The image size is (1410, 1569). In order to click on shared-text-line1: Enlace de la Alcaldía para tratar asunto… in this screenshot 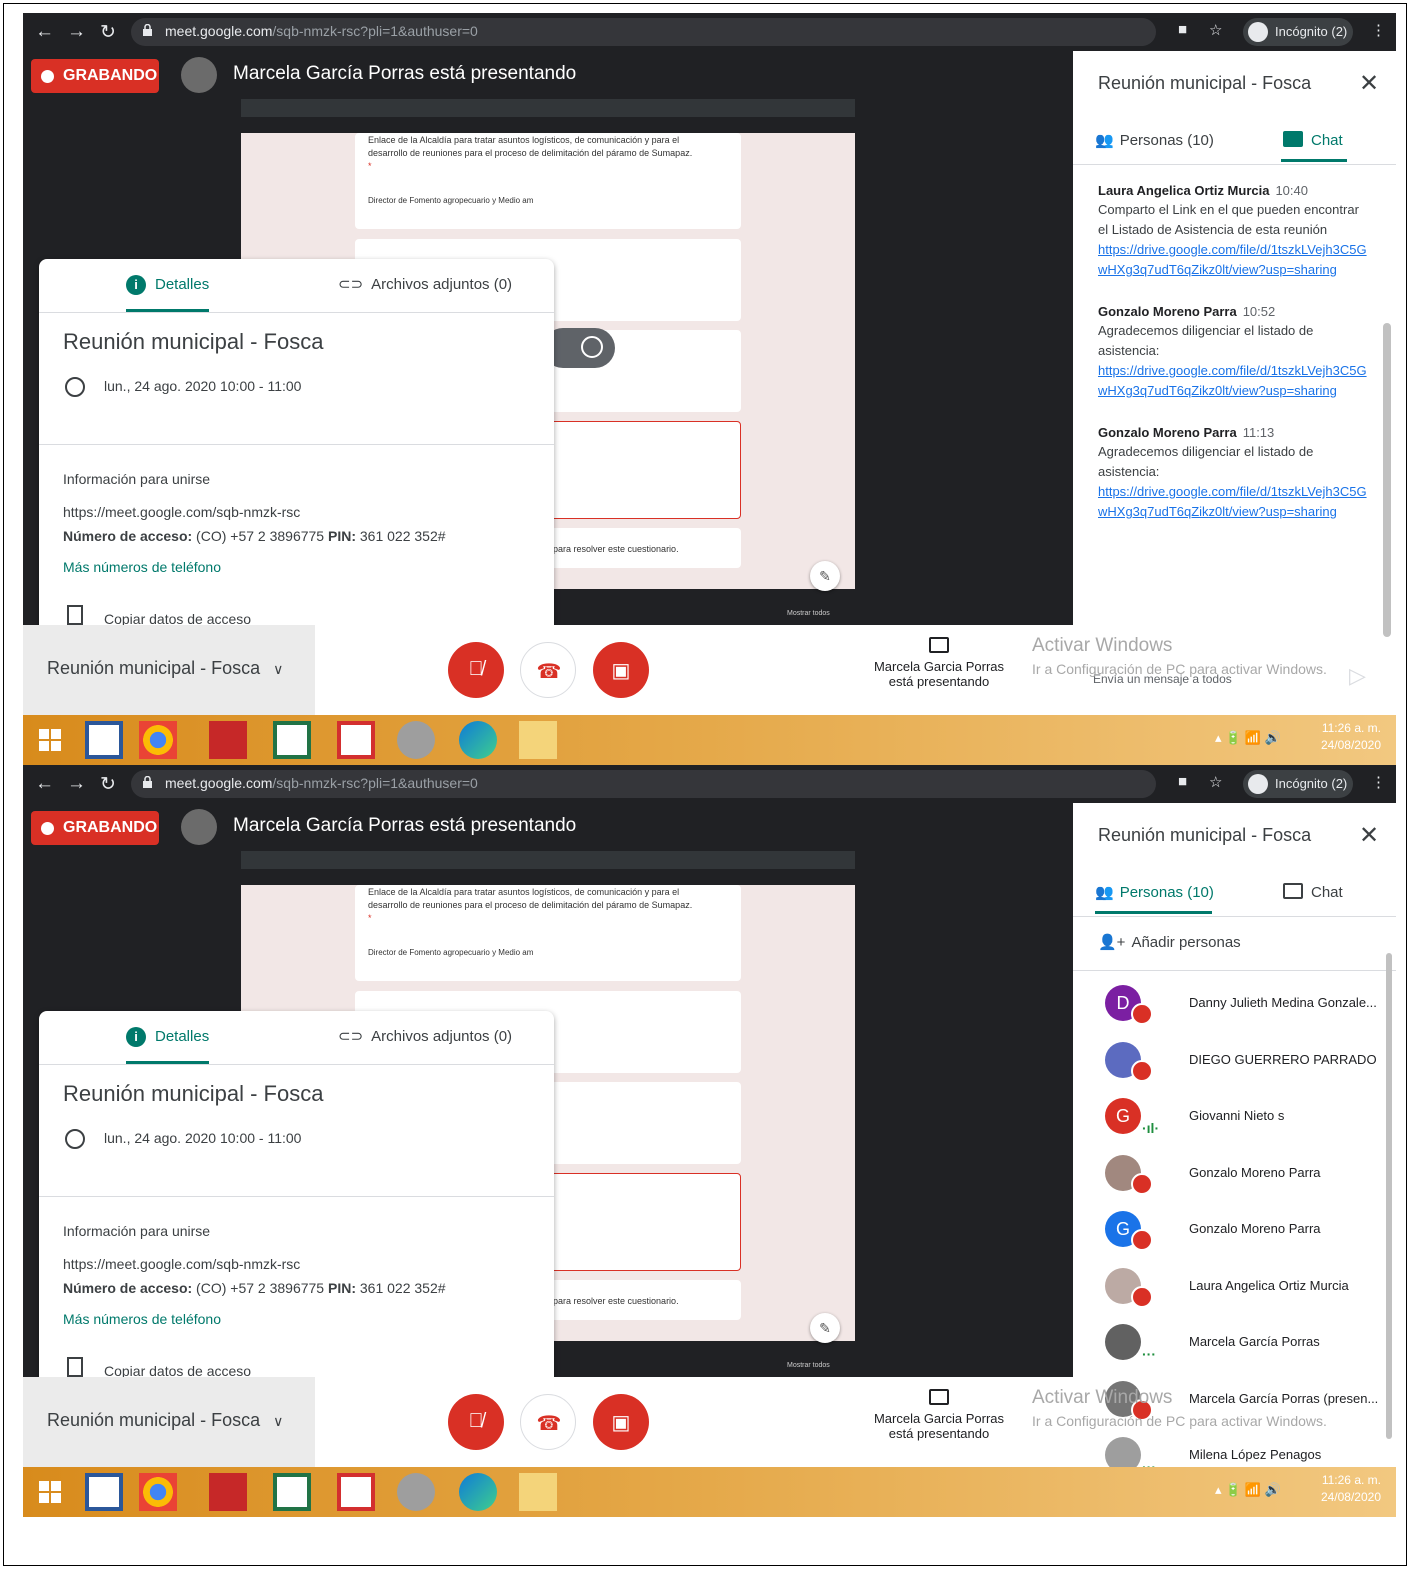, I will do `click(524, 140)`.